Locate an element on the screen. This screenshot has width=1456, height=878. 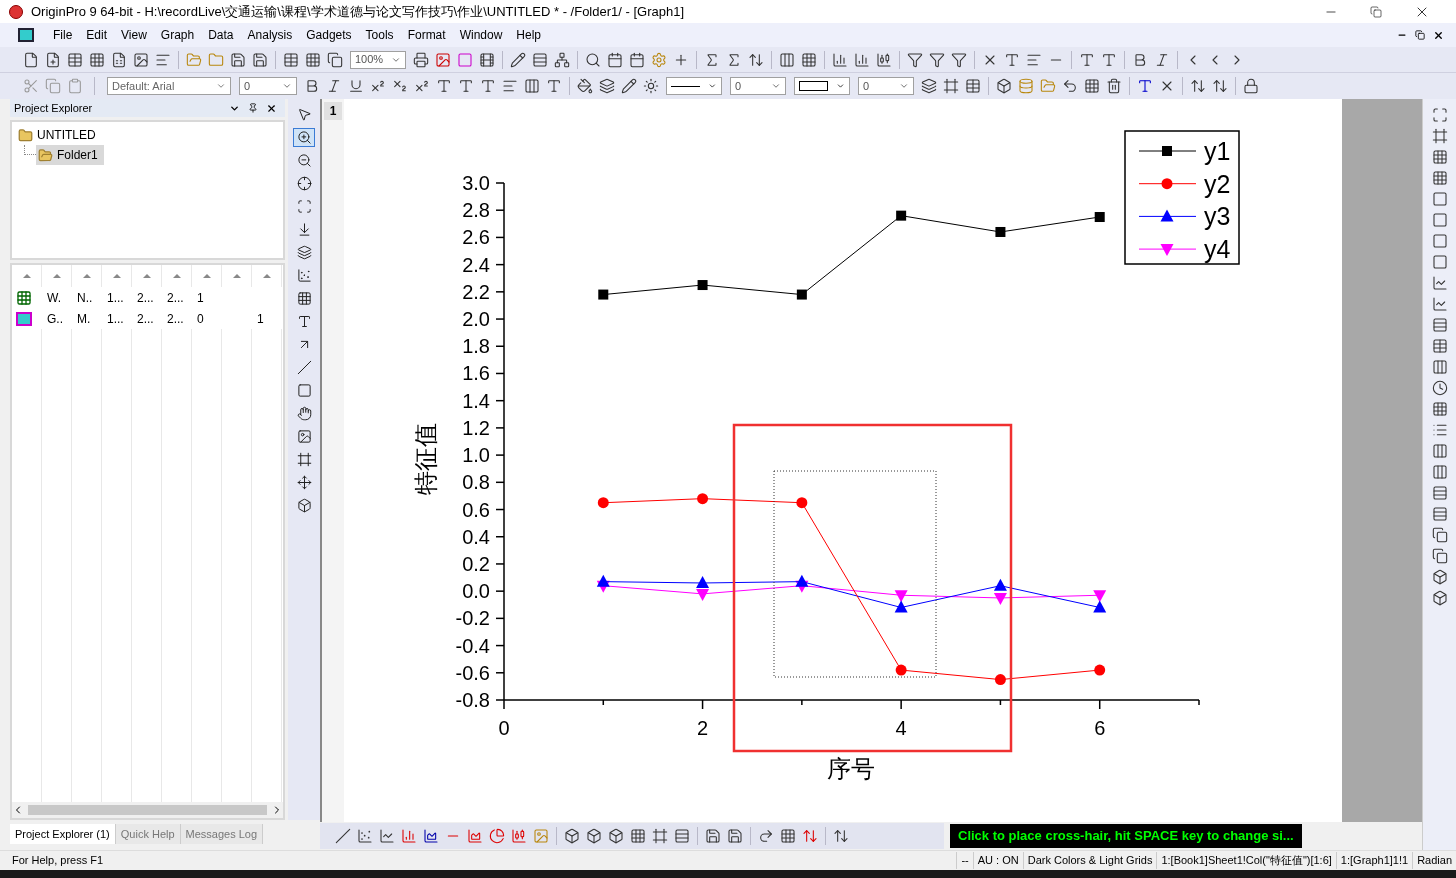
y-tick-label: -0.2 is located at coordinates (472, 618).